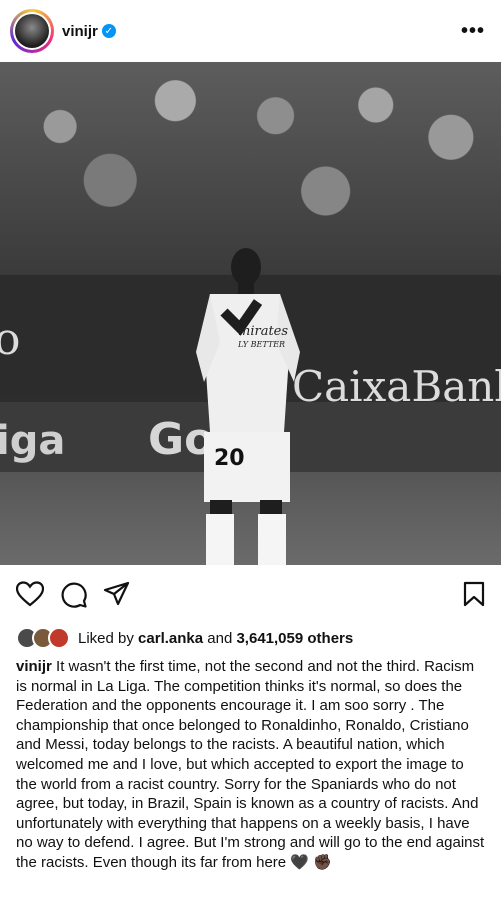 The image size is (501, 903). I want to click on comment-icon, so click(73, 594).